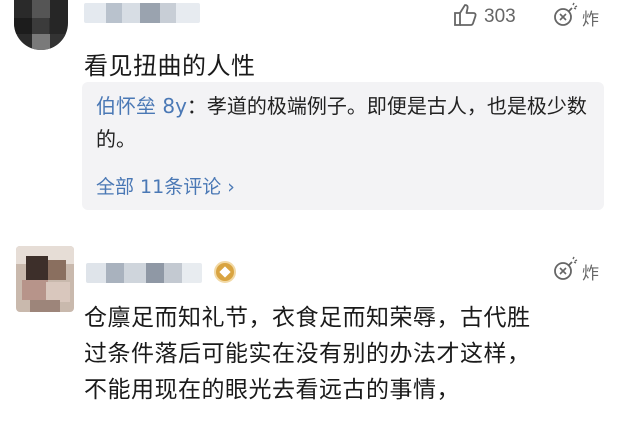  I want to click on comment-line: 仓廪足而知礼节，衣食足而知荣辱，古代胜, so click(307, 318).